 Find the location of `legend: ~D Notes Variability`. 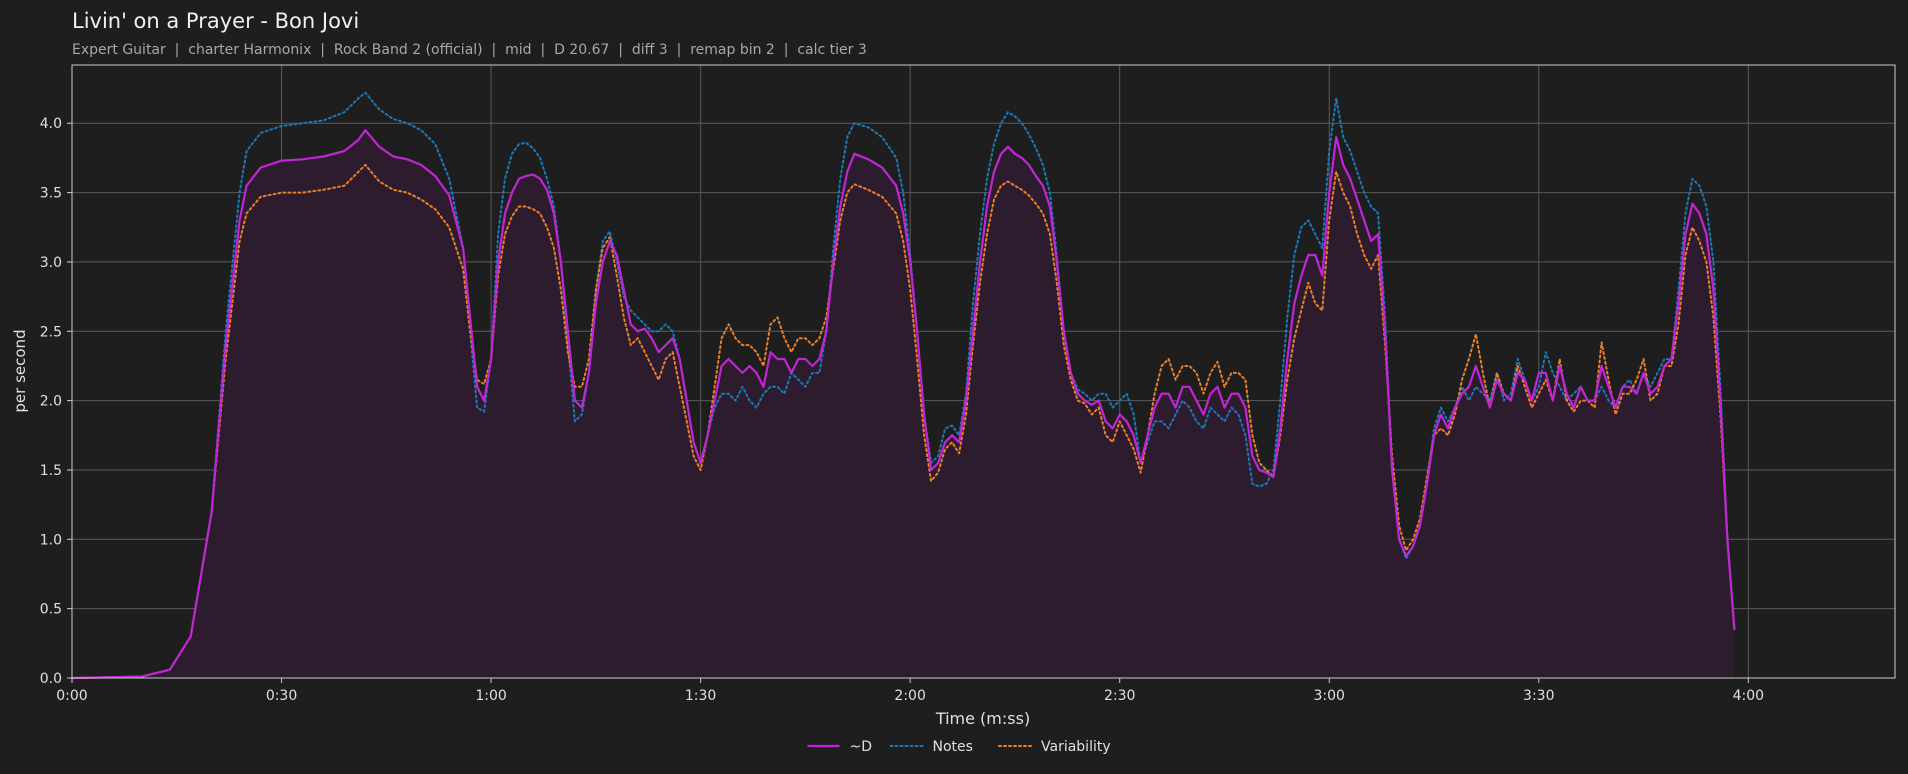

legend: ~D Notes Variability is located at coordinates (959, 747).